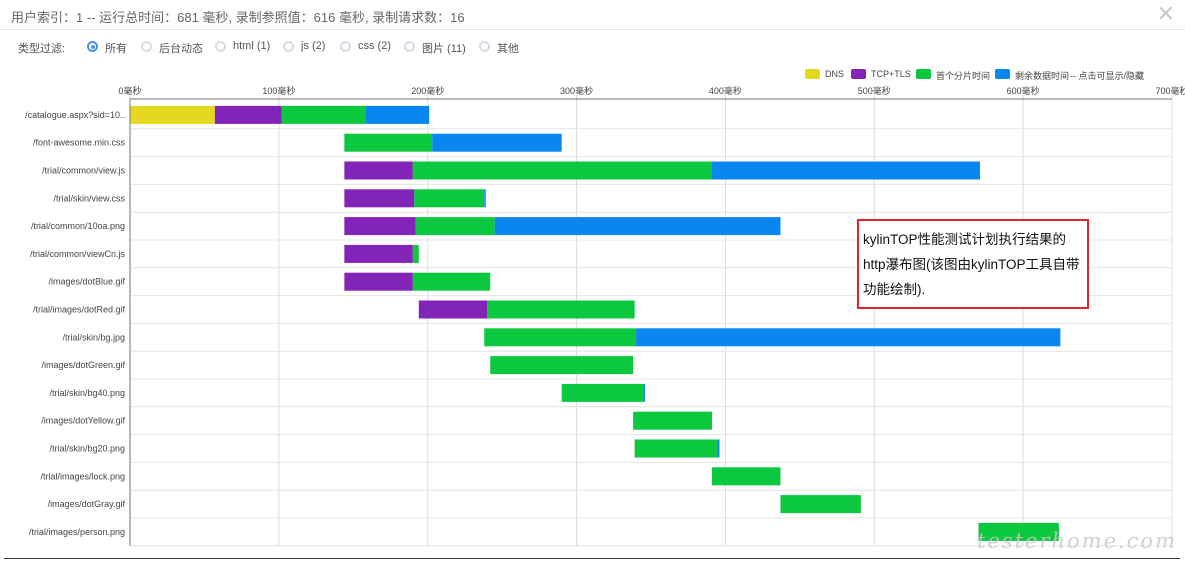  What do you see at coordinates (78, 226) in the screenshot?
I see `row-label: /trial/common/10oa.png` at bounding box center [78, 226].